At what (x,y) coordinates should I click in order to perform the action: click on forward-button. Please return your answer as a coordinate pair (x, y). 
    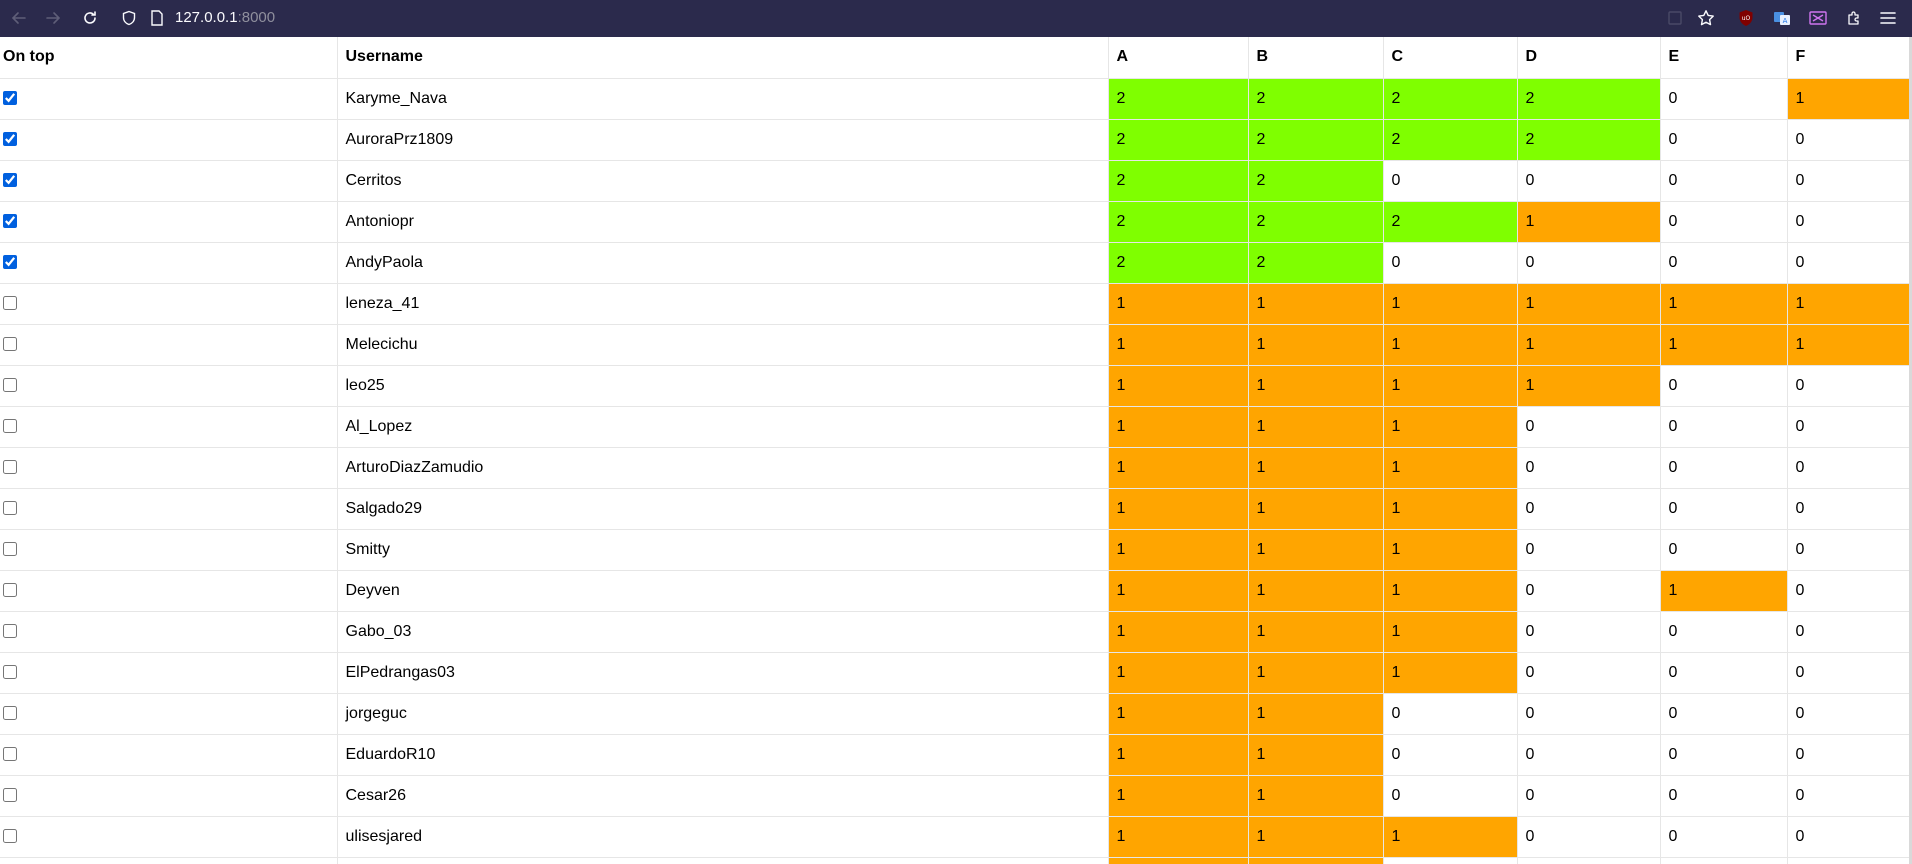
    Looking at the image, I should click on (53, 18).